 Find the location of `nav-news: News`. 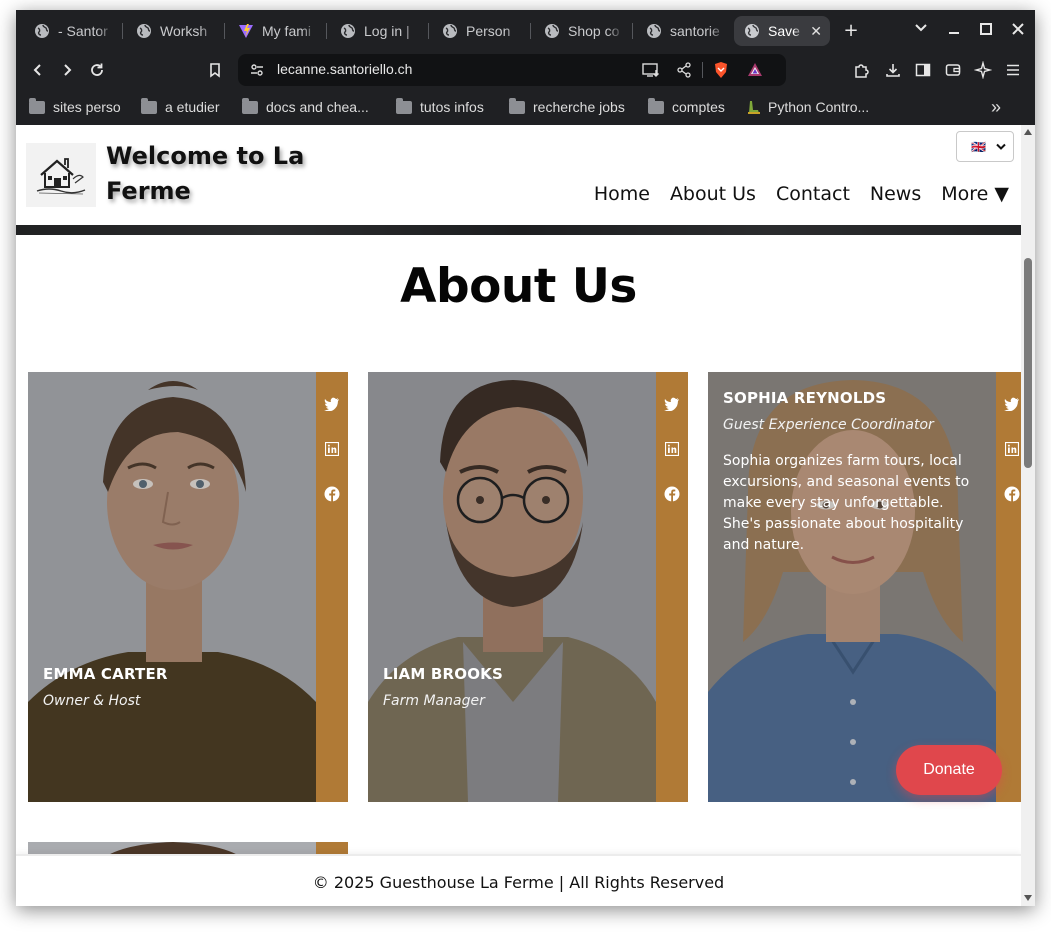

nav-news: News is located at coordinates (895, 194).